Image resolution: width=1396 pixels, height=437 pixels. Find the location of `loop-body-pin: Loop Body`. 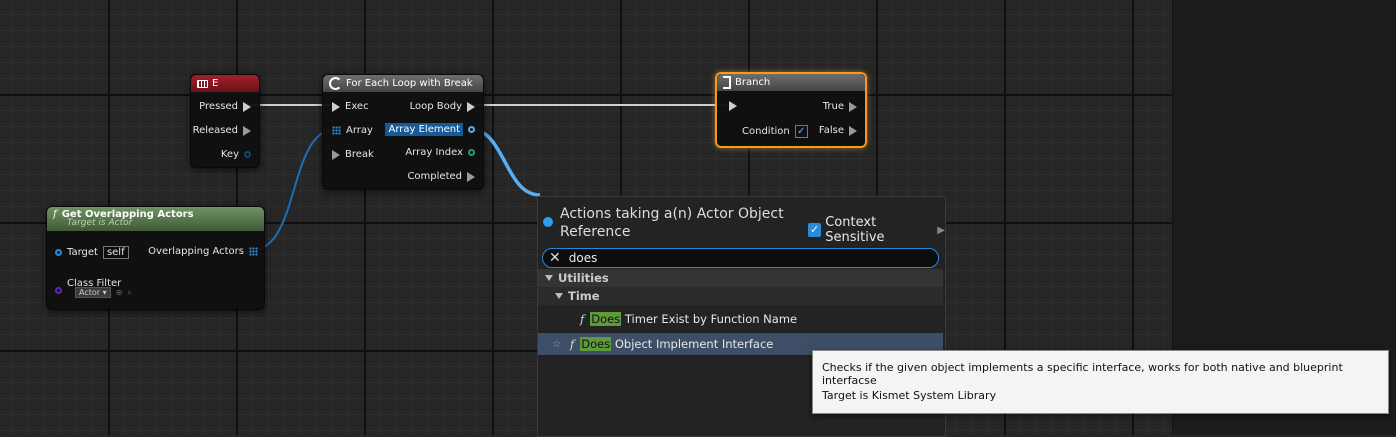

loop-body-pin: Loop Body is located at coordinates (442, 106).